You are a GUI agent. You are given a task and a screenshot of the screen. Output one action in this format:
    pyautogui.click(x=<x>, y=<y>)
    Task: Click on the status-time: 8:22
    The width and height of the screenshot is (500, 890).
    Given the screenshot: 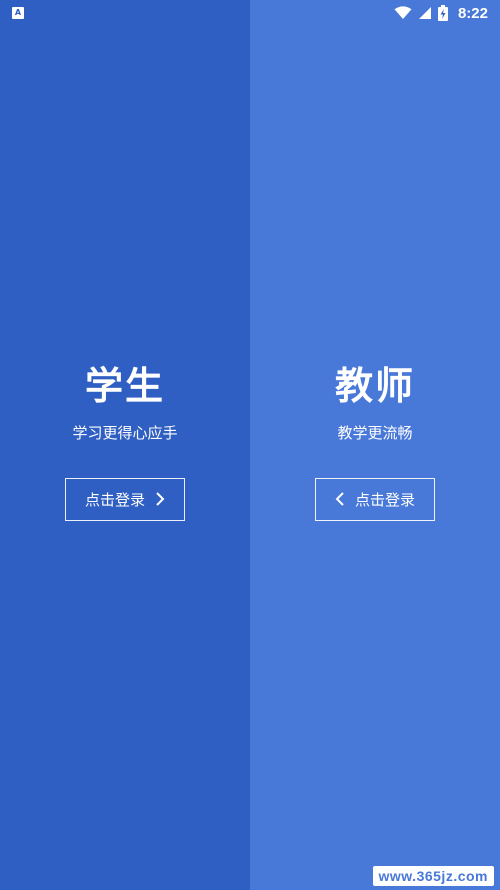 What is the action you would take?
    pyautogui.click(x=472, y=13)
    